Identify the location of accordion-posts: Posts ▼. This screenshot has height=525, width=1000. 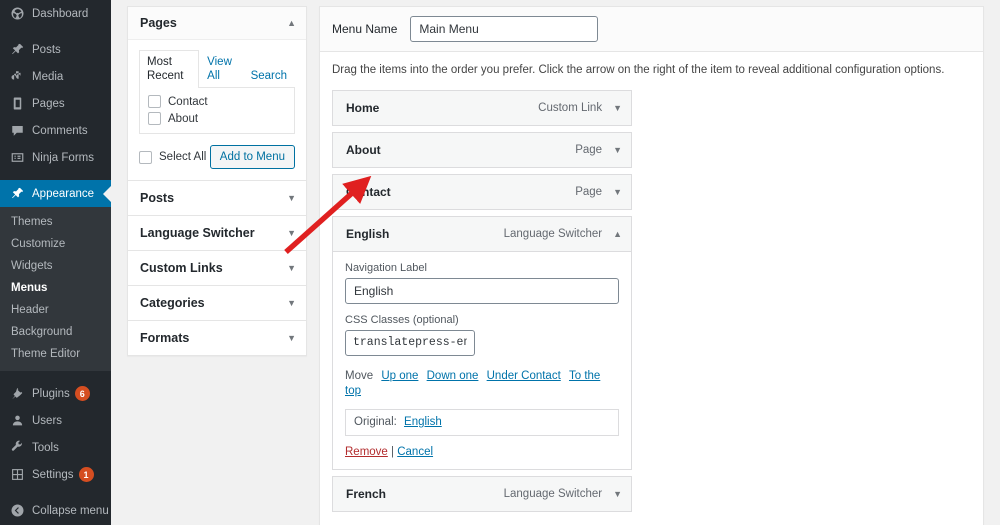
(217, 197).